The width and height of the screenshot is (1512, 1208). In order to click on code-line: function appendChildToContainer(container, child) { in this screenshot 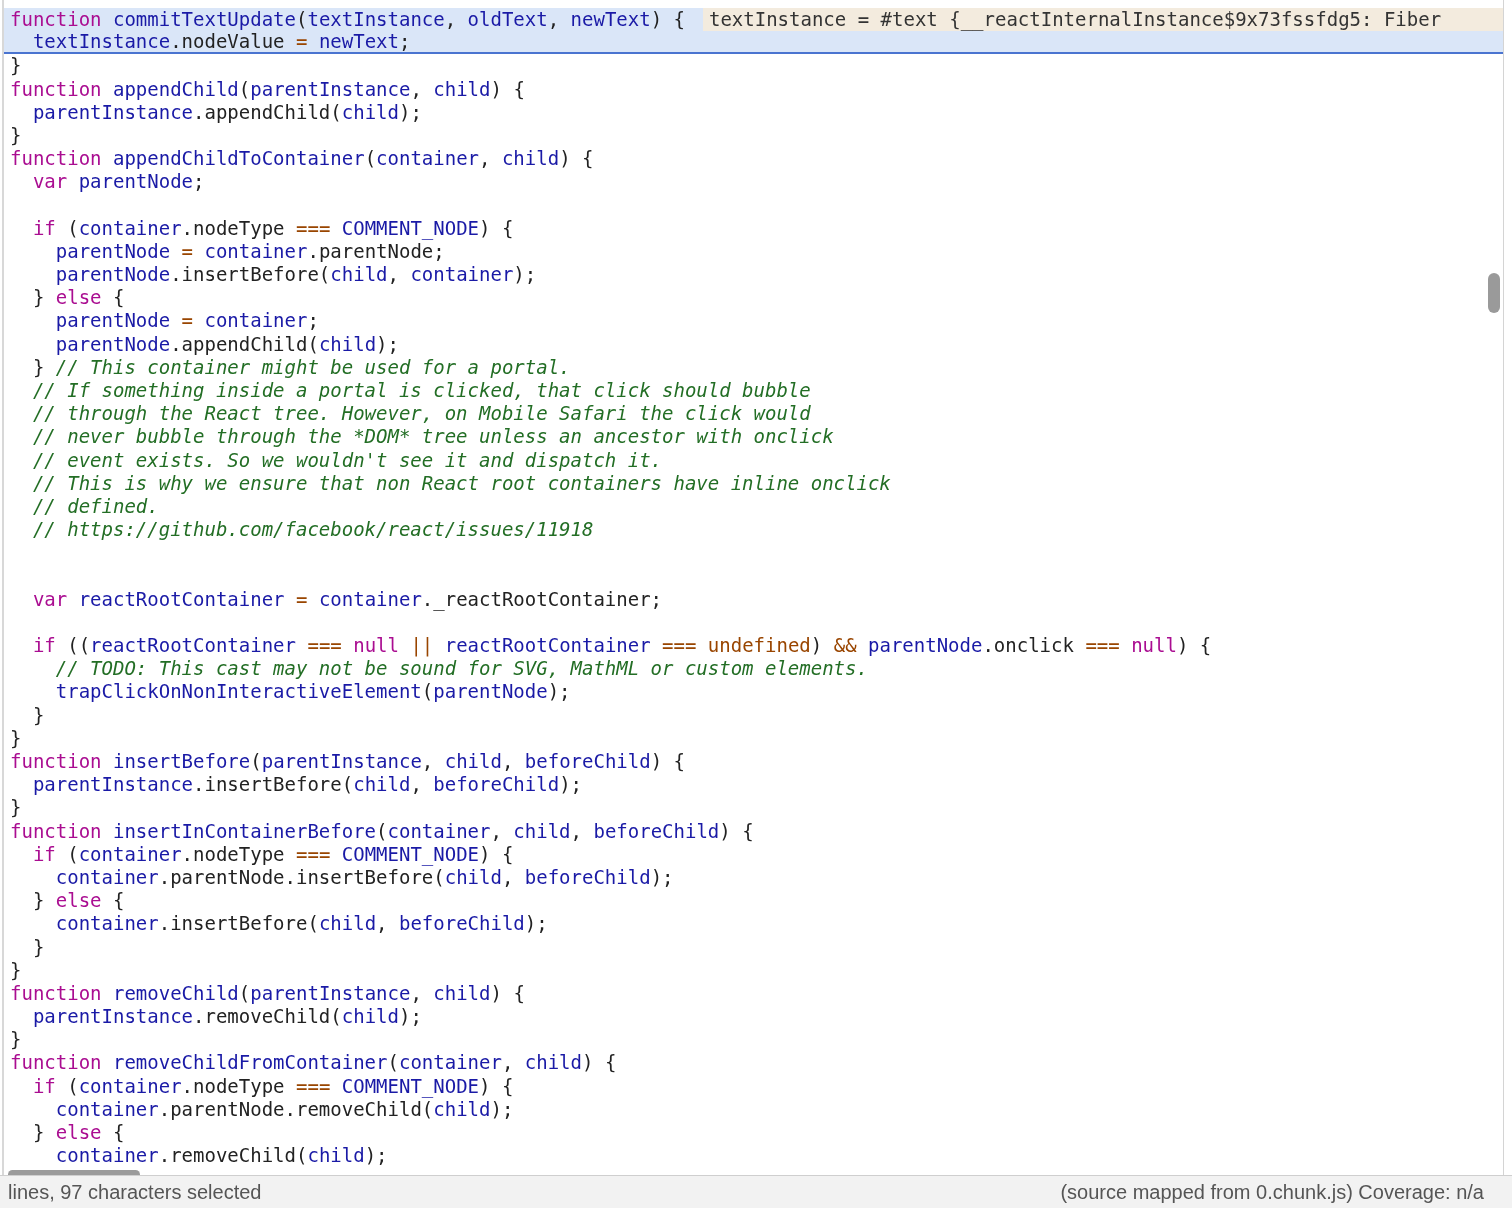, I will do `click(302, 159)`.